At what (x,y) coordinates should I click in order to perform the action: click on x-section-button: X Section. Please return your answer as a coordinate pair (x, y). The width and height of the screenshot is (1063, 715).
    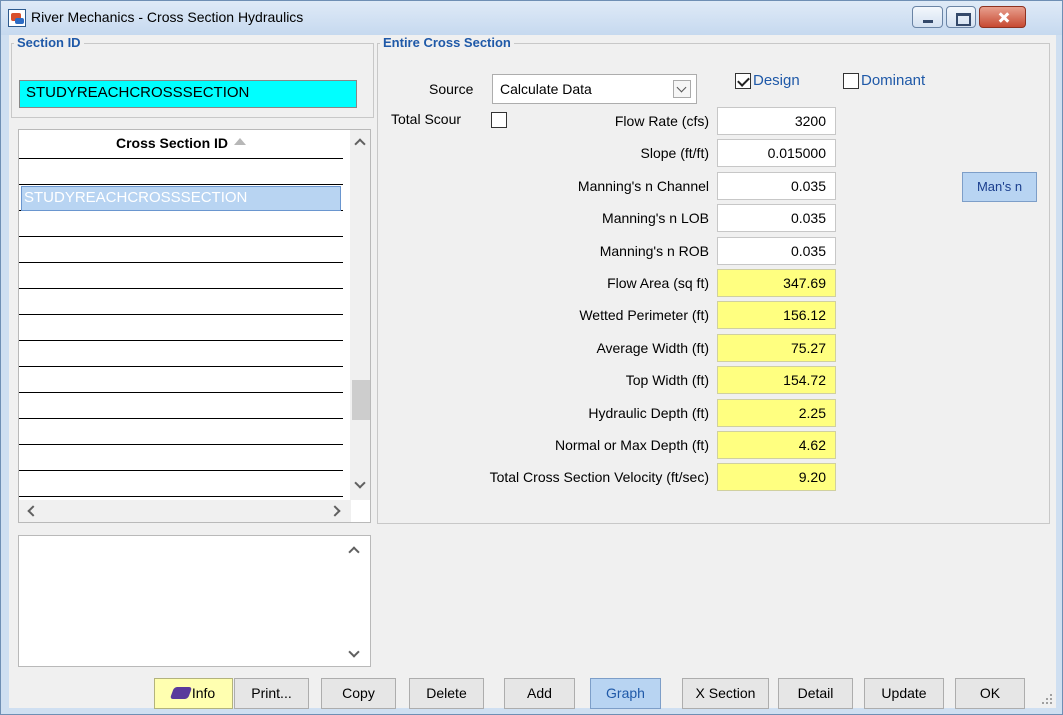
    Looking at the image, I should click on (725, 693).